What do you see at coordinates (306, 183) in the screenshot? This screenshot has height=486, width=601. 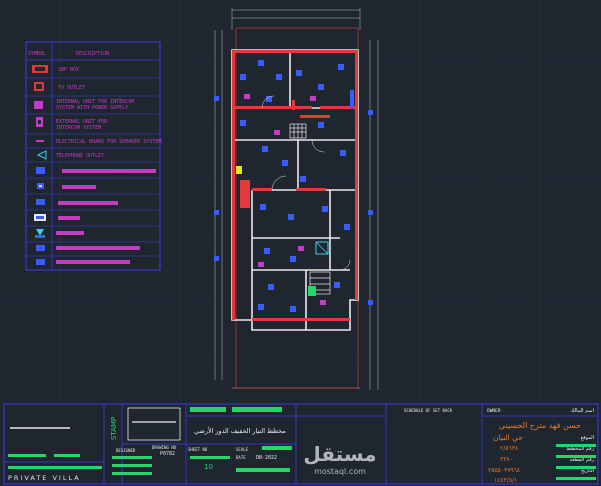 I see `door-arcs` at bounding box center [306, 183].